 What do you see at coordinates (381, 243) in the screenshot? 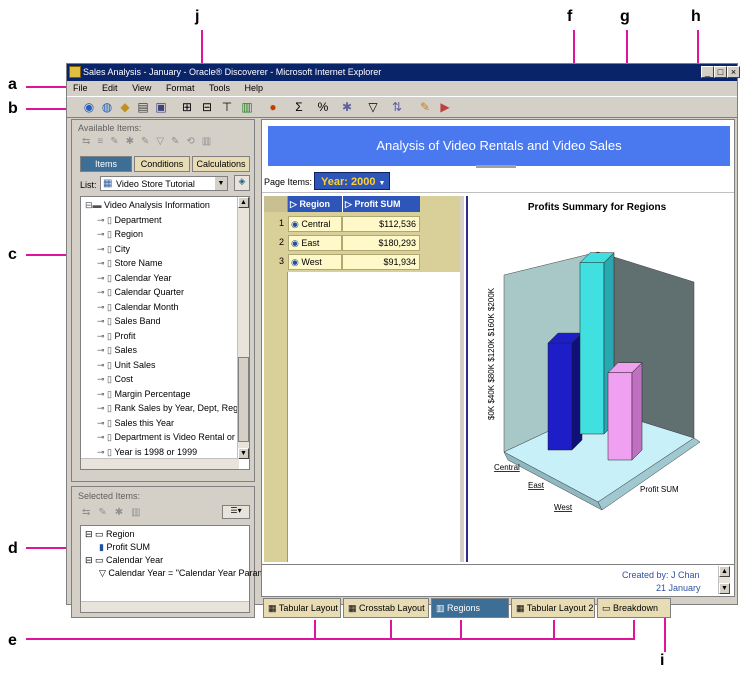
I see `table-cell-profit: $180,293` at bounding box center [381, 243].